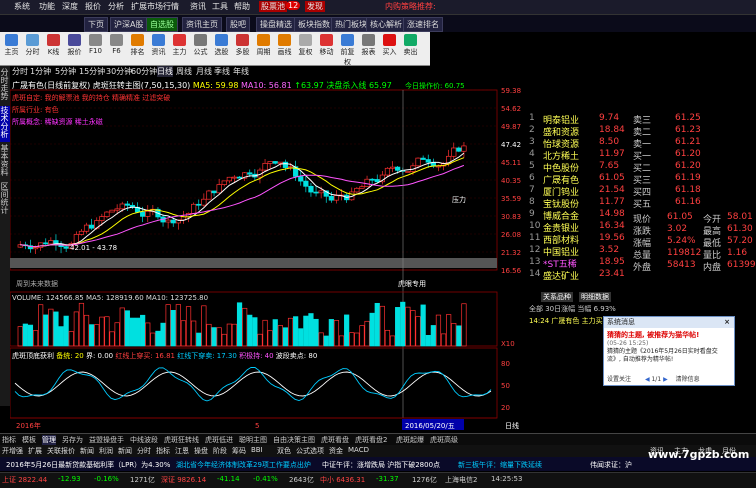 This screenshot has height=488, width=756. I want to click on discover-pill: 发现, so click(315, 6).